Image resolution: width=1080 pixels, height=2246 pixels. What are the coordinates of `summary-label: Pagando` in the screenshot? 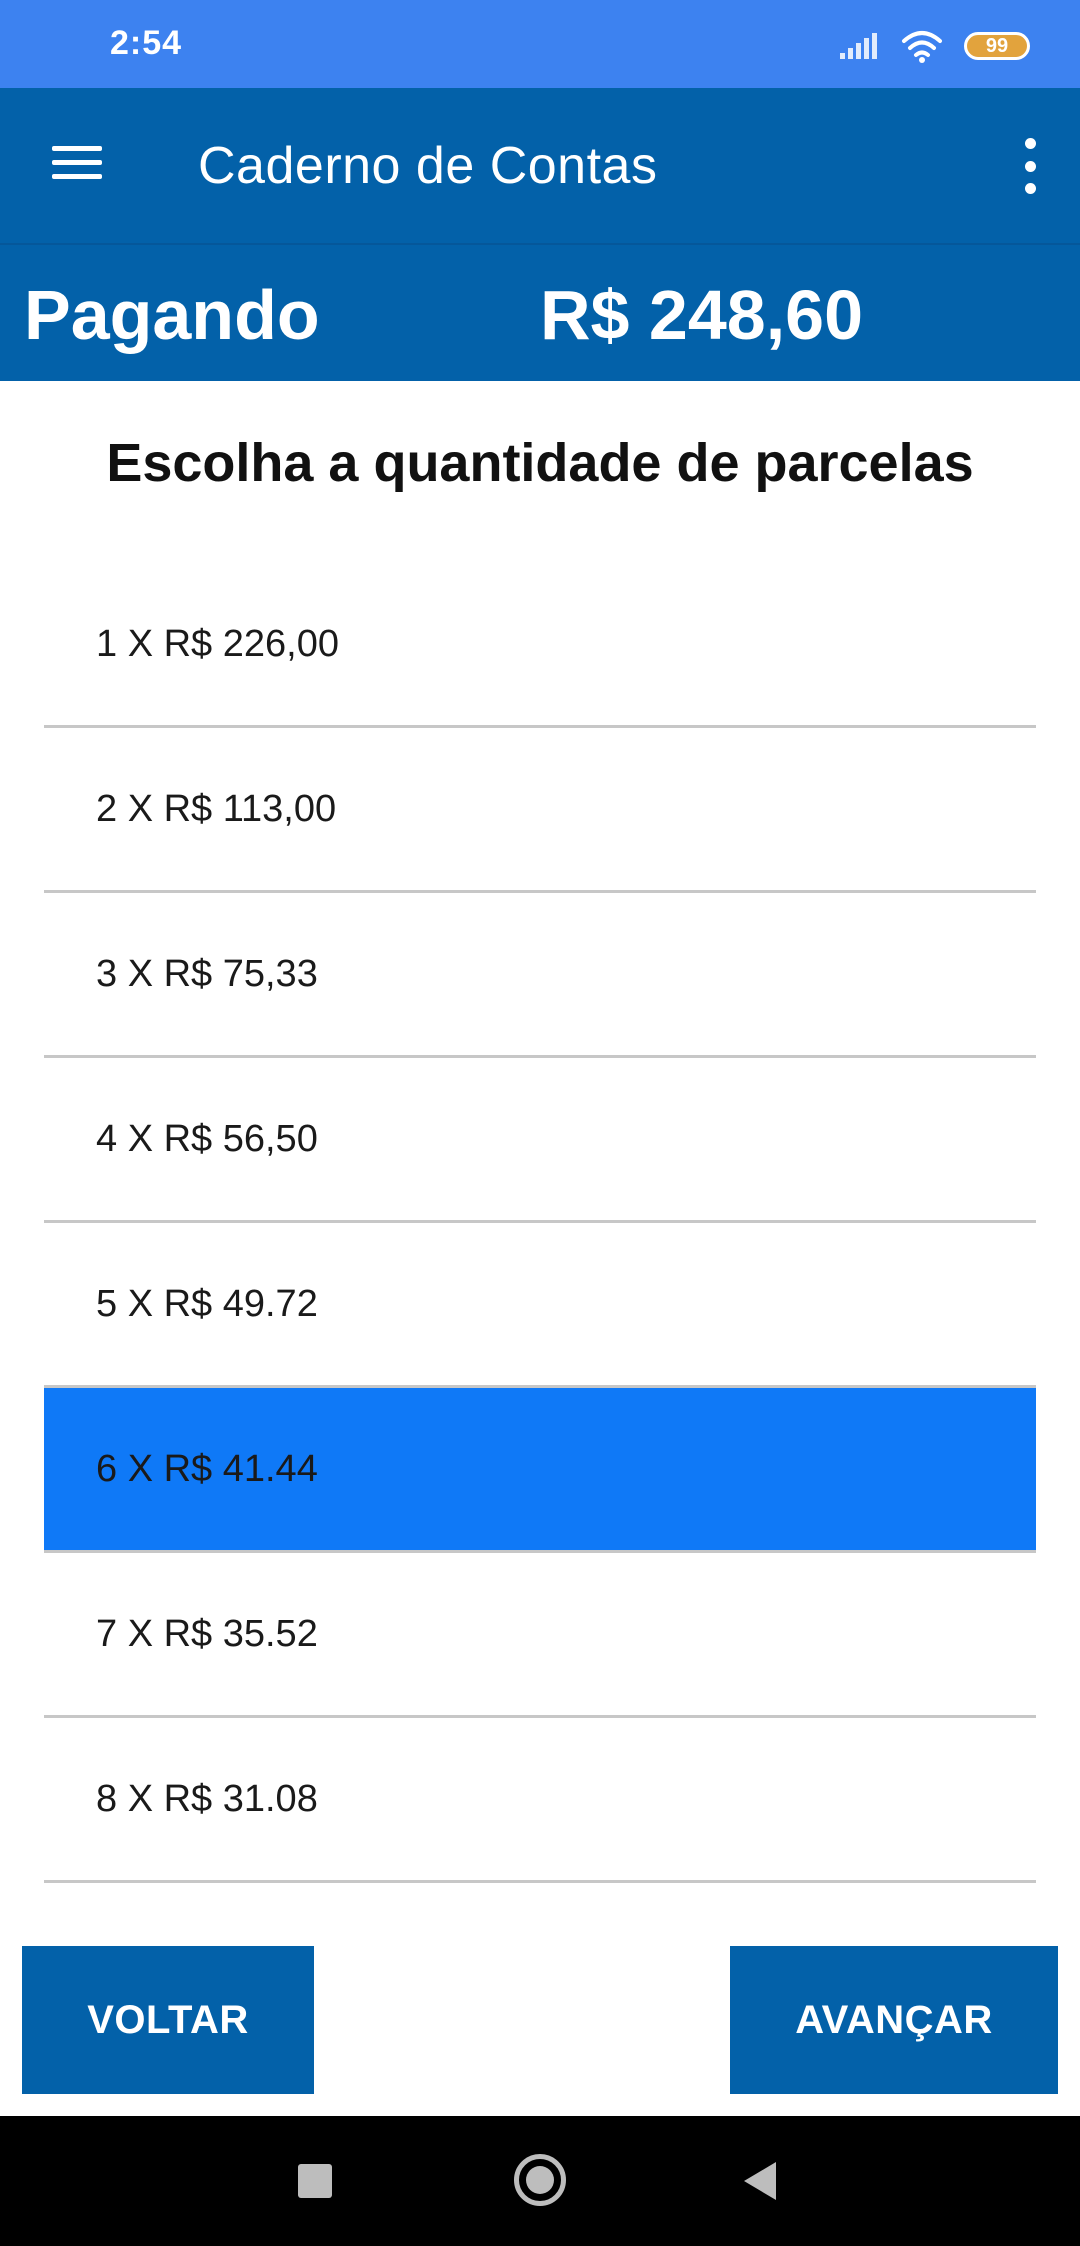 It's located at (172, 315).